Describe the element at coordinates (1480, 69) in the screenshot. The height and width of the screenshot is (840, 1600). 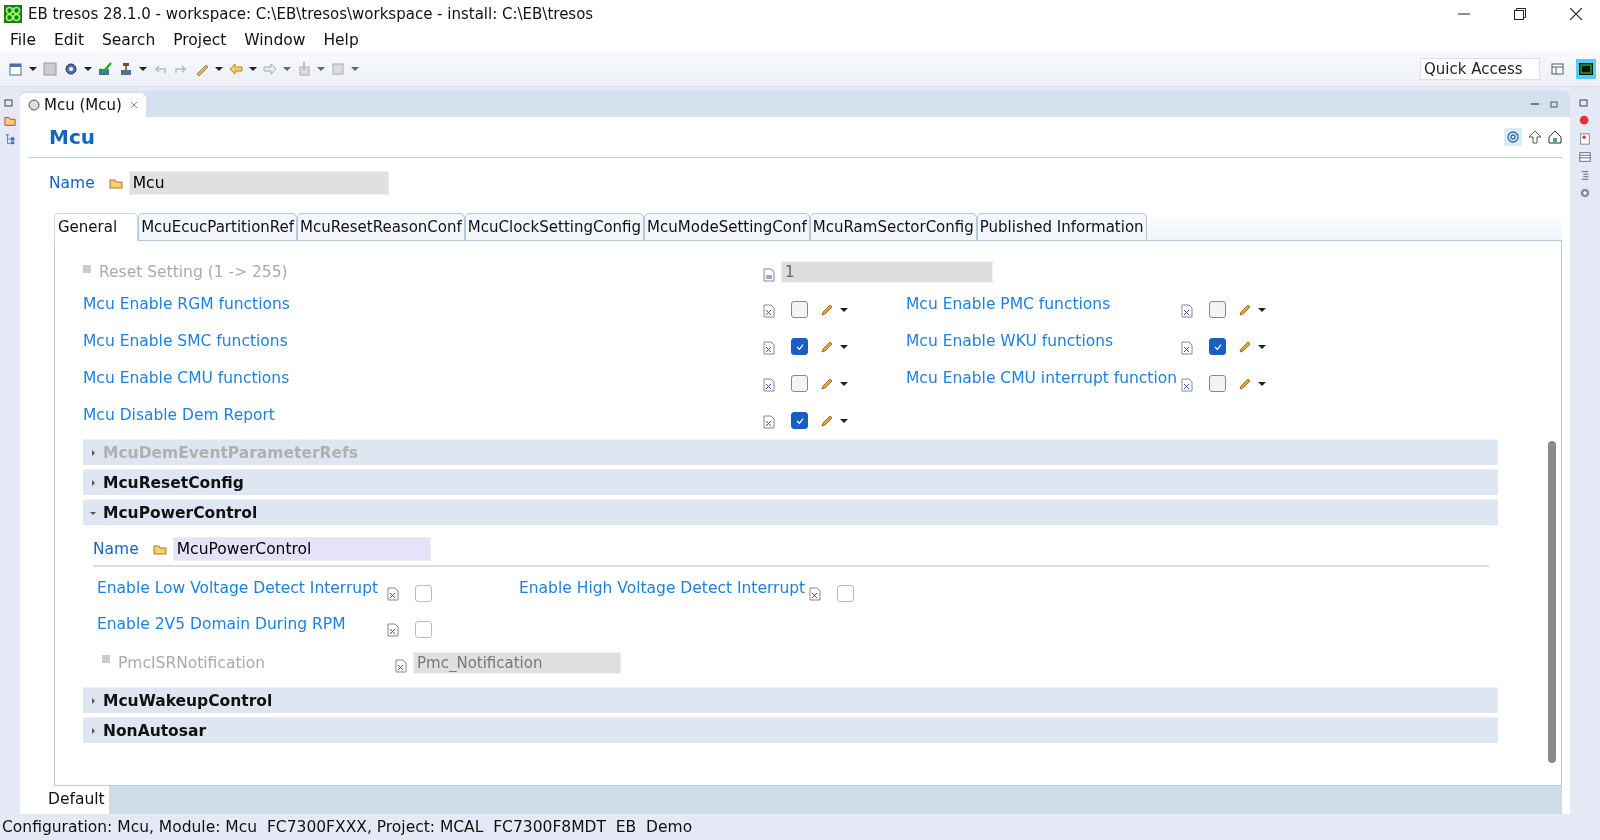
I see `quick-access-field: Quick Access` at that location.